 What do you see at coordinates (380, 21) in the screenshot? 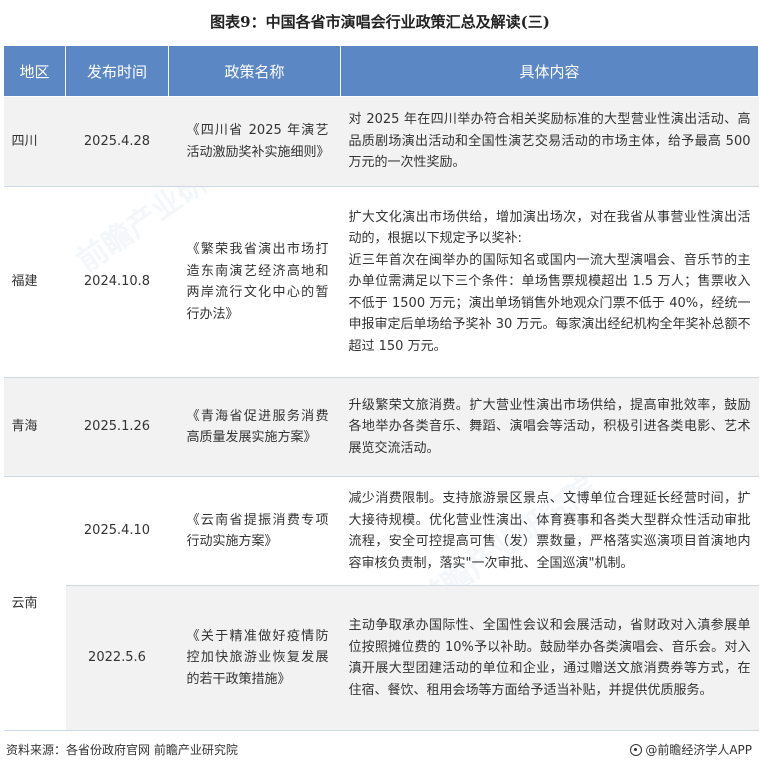
I see `chart-title: 图表9：中国各省市演唱会行业政策汇总及解读(三)` at bounding box center [380, 21].